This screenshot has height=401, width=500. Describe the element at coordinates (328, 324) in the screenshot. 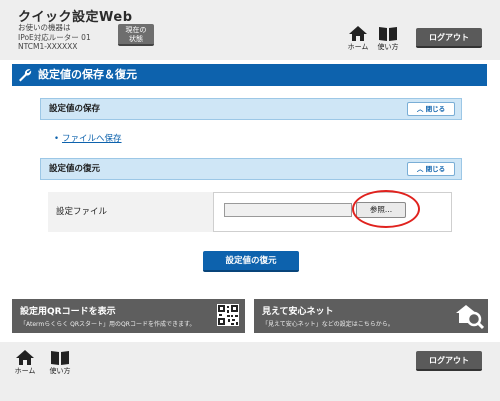

I see `safe-net-panel-desc: 「見えて安心ネット」などの設定はこちらから。` at that location.